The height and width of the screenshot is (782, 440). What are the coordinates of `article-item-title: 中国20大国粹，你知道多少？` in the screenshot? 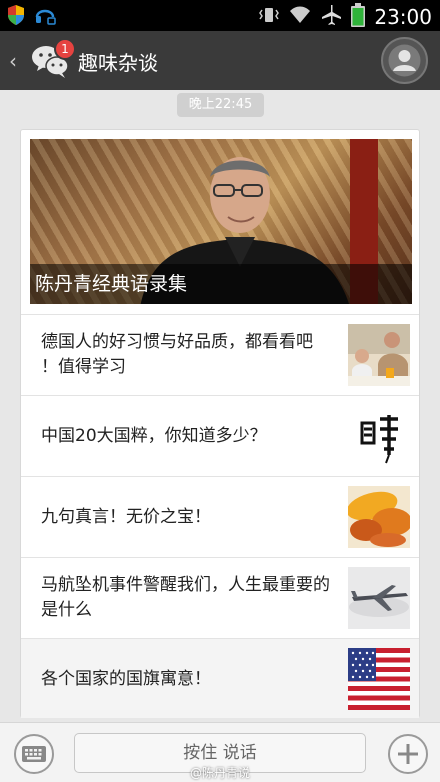 It's located at (154, 435).